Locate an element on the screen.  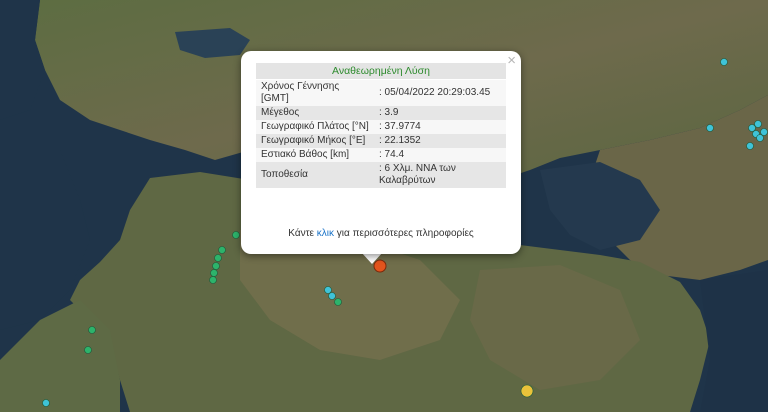
popup-title: Αναθεωρημένη Λύση is located at coordinates (381, 71).